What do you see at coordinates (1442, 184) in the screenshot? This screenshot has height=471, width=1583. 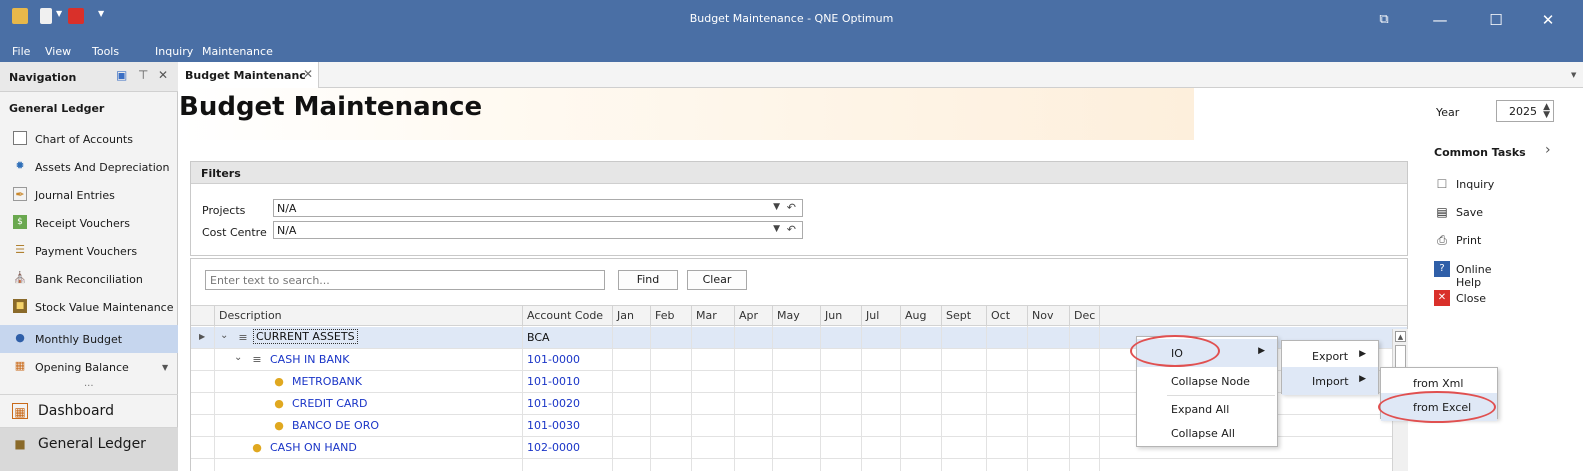 I see `inquiry-icon: ☐` at bounding box center [1442, 184].